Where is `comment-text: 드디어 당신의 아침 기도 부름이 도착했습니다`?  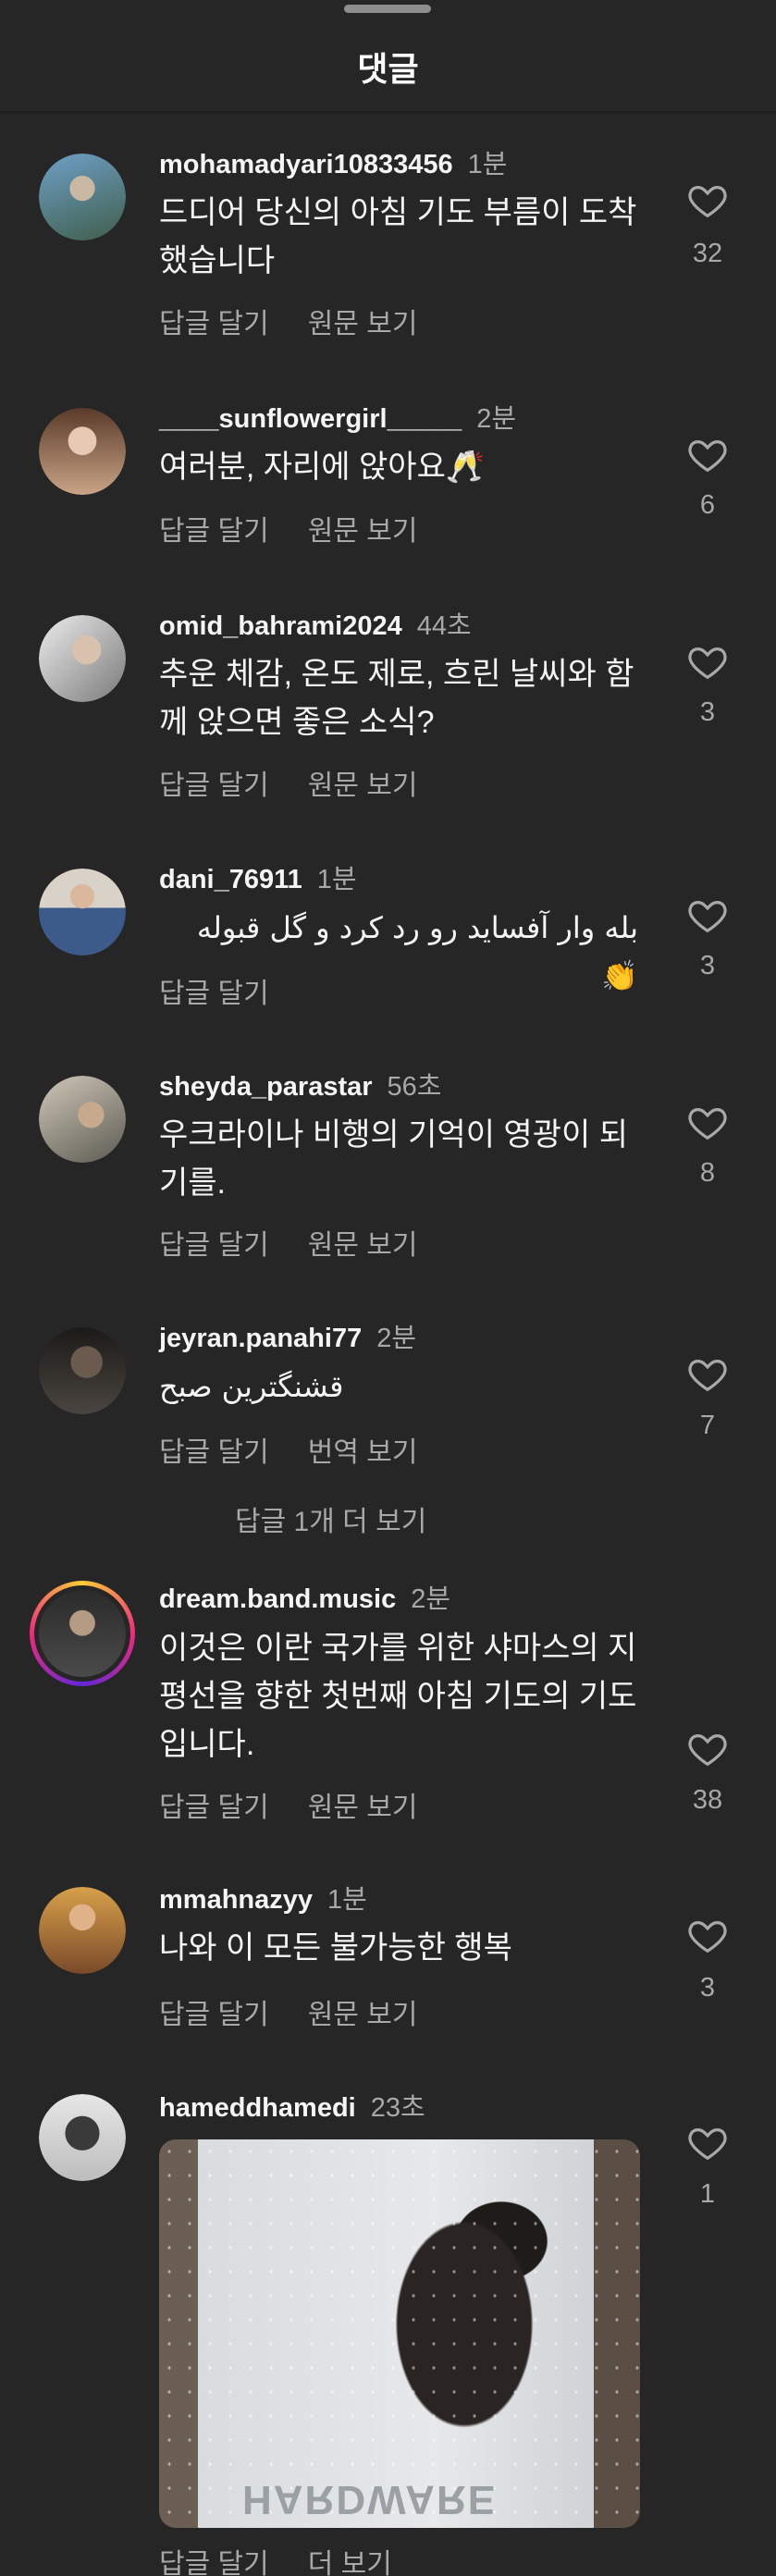
comment-text: 드디어 당신의 아침 기도 부름이 도착했습니다 is located at coordinates (398, 236).